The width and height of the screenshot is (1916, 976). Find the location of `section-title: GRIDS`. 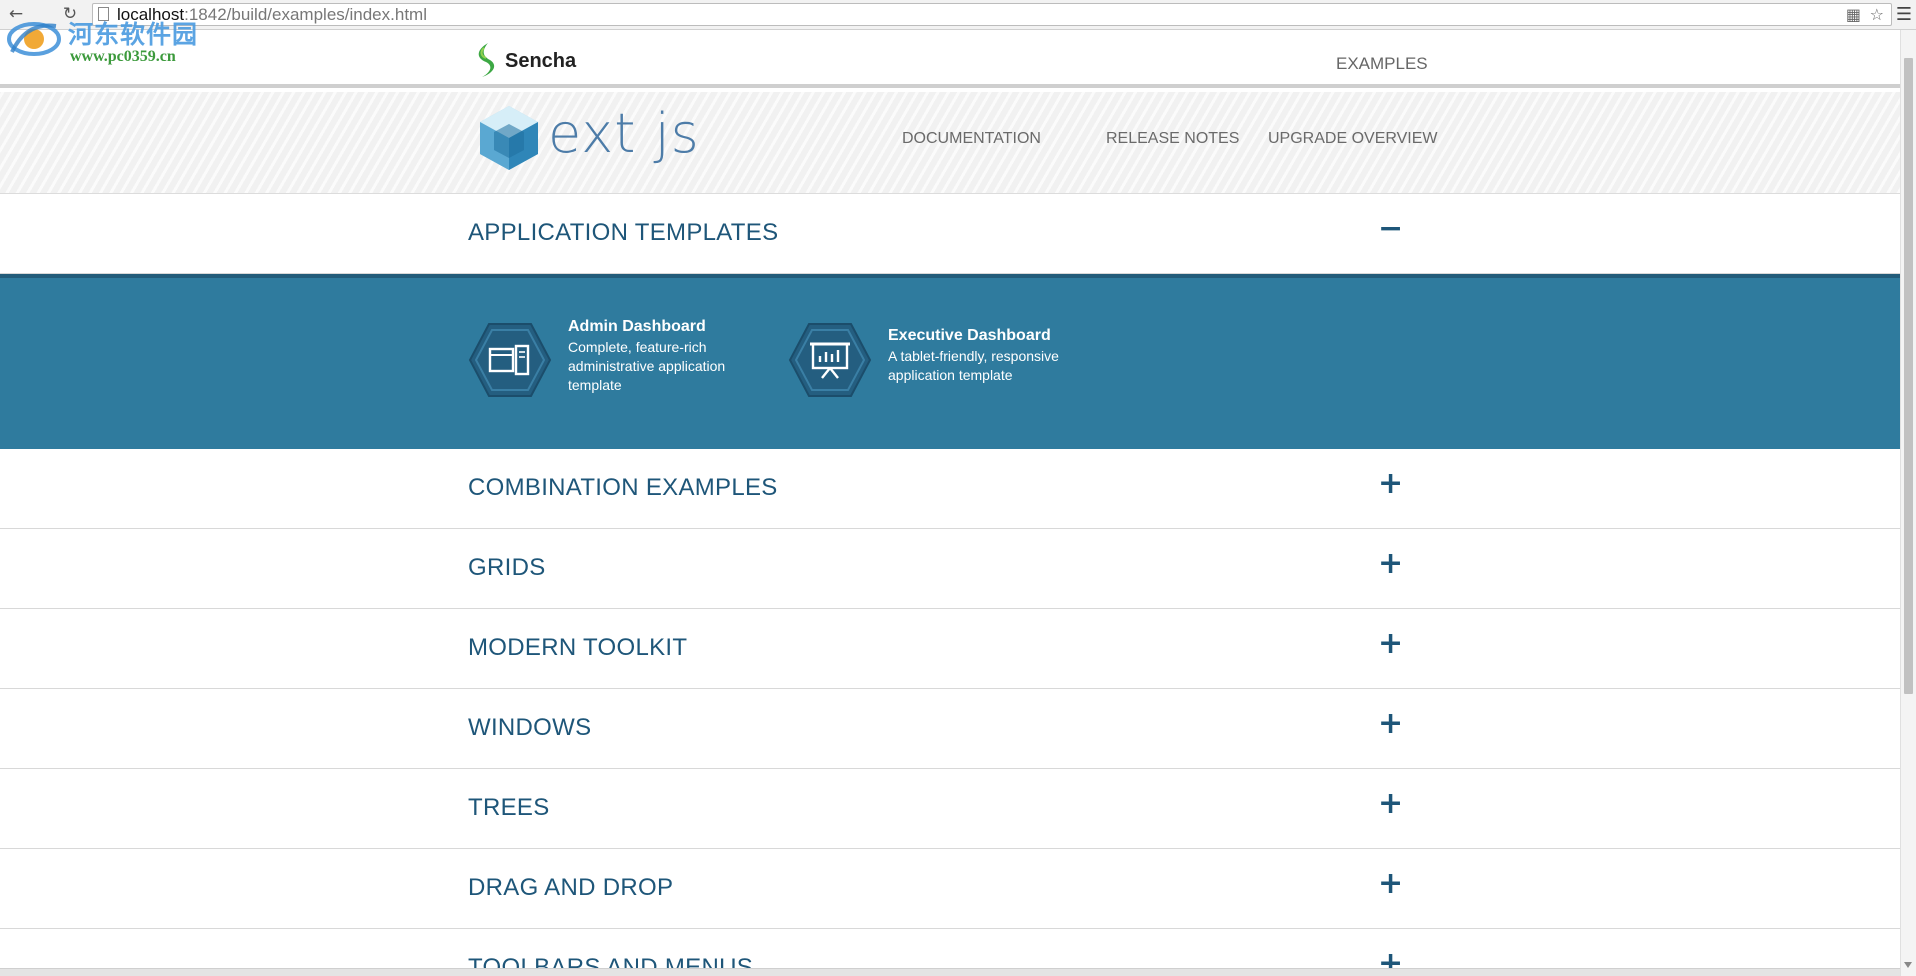

section-title: GRIDS is located at coordinates (507, 567).